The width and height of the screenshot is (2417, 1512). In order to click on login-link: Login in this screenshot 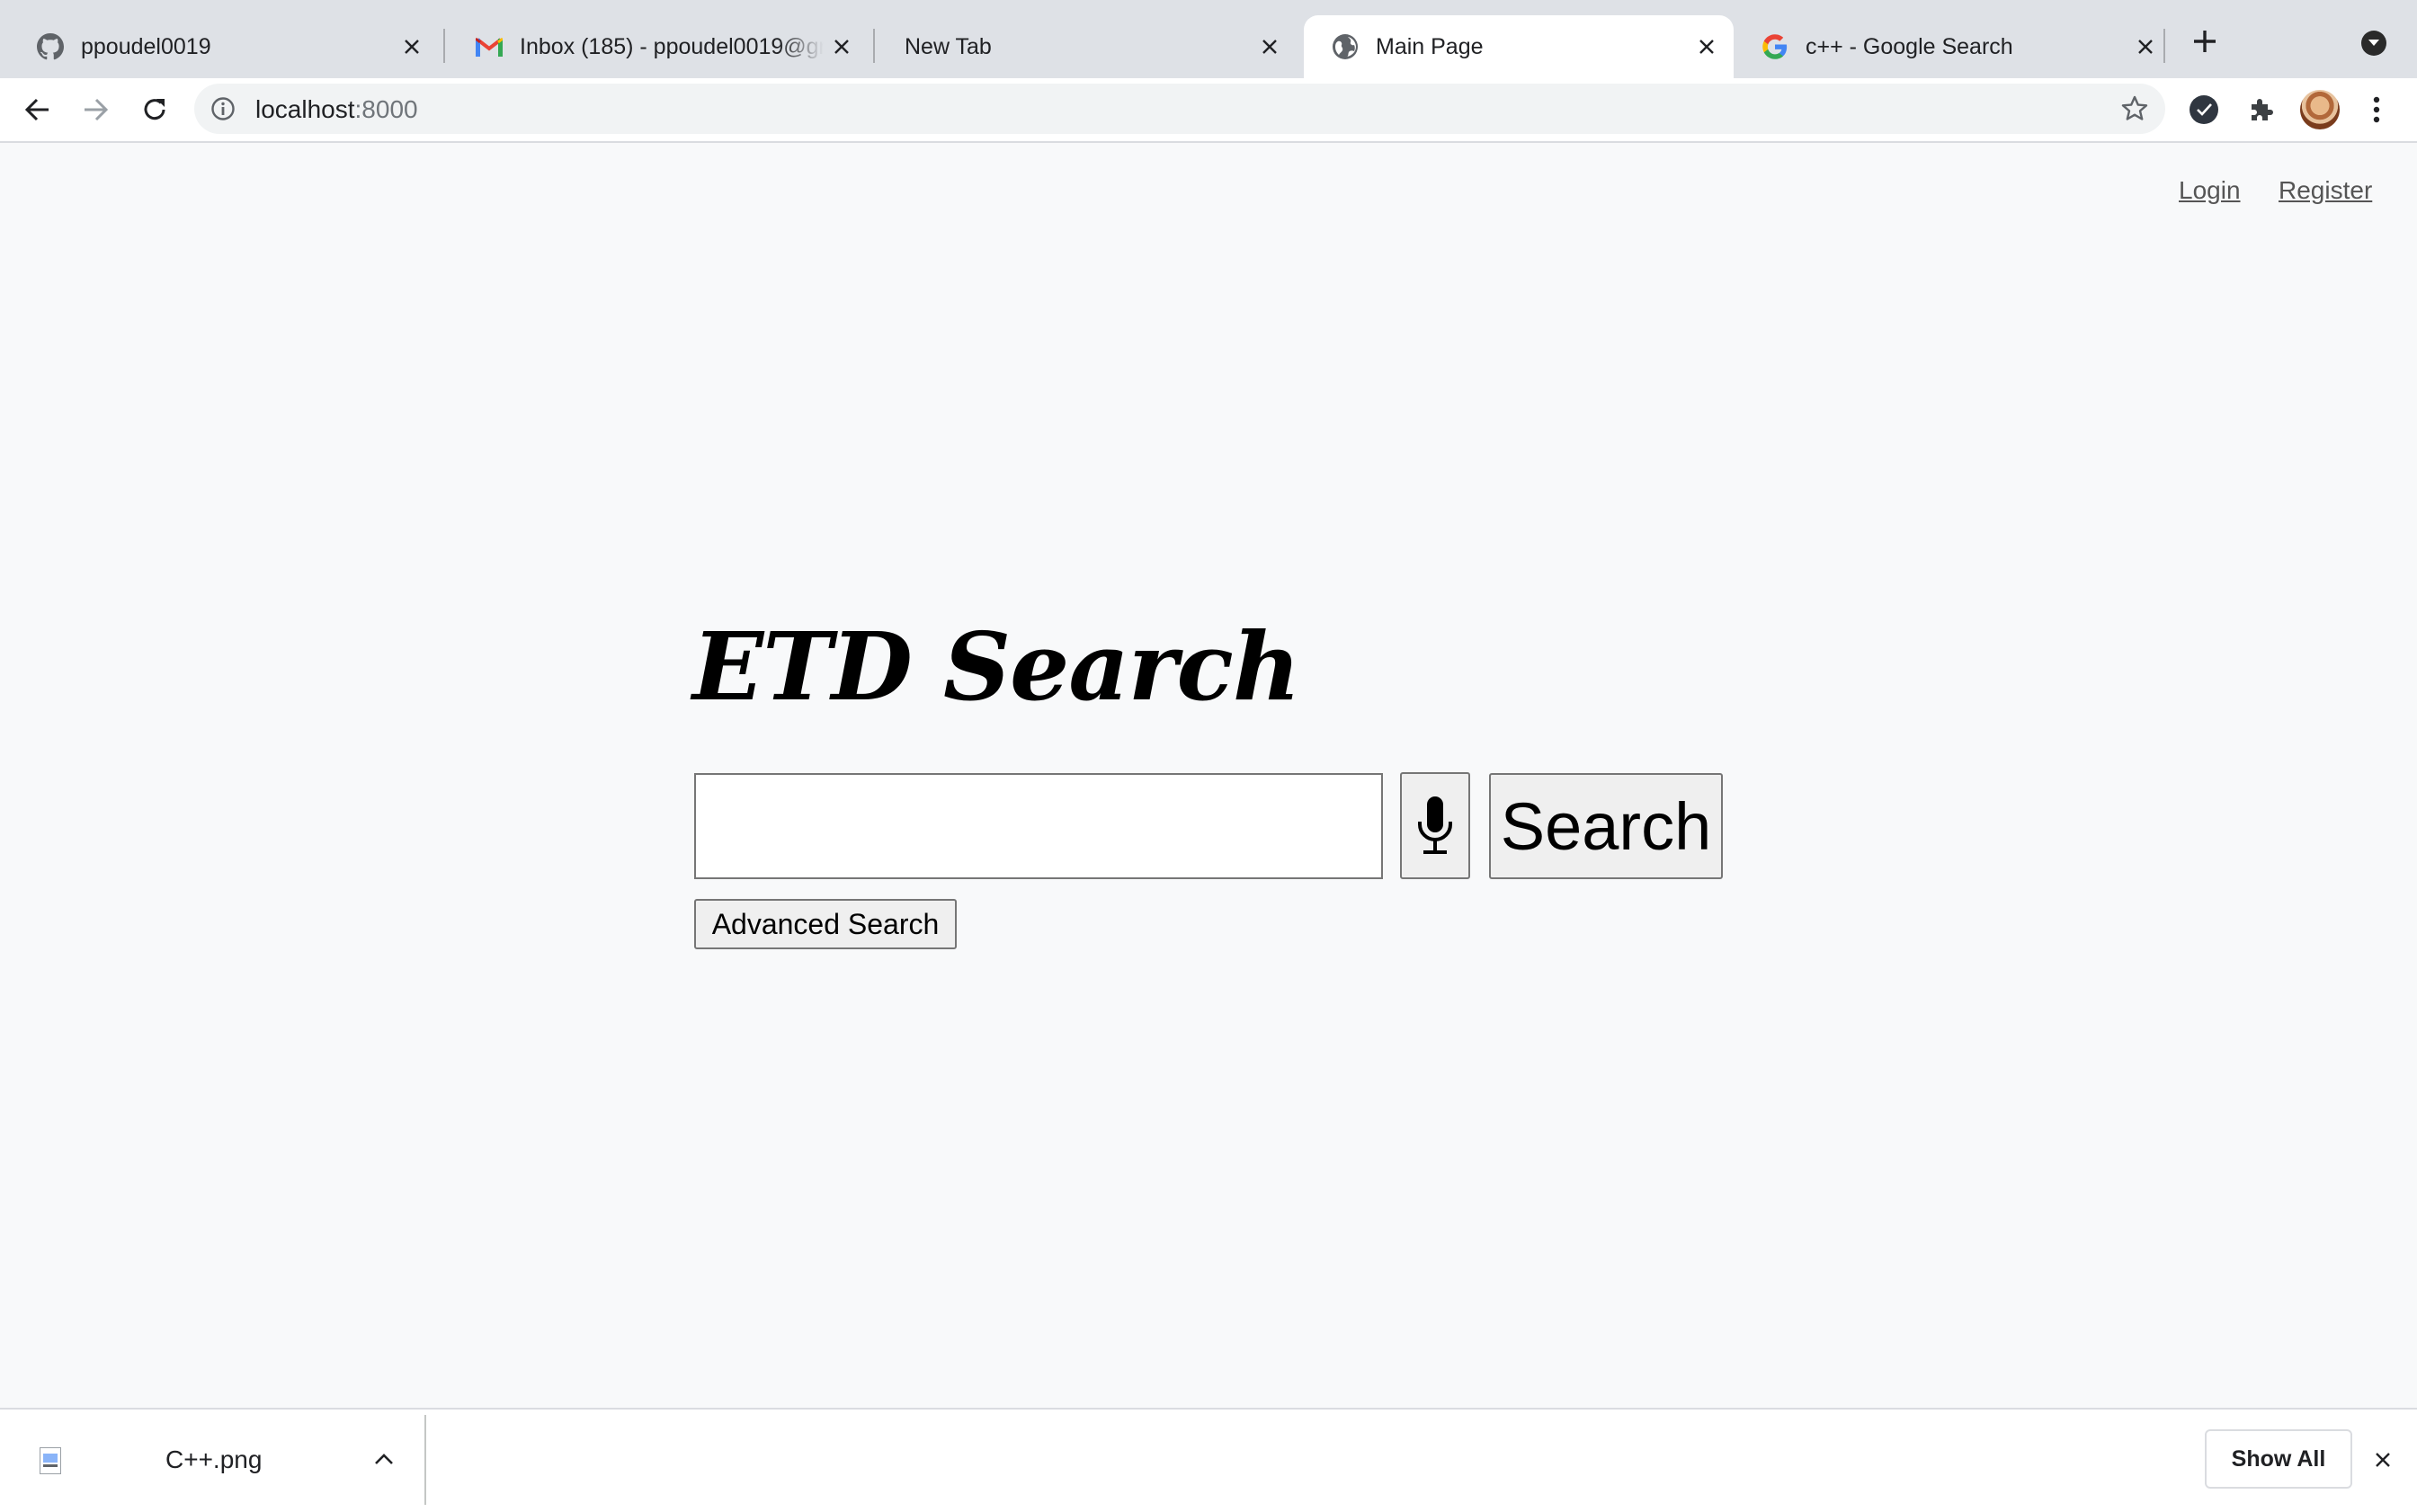, I will do `click(2210, 190)`.